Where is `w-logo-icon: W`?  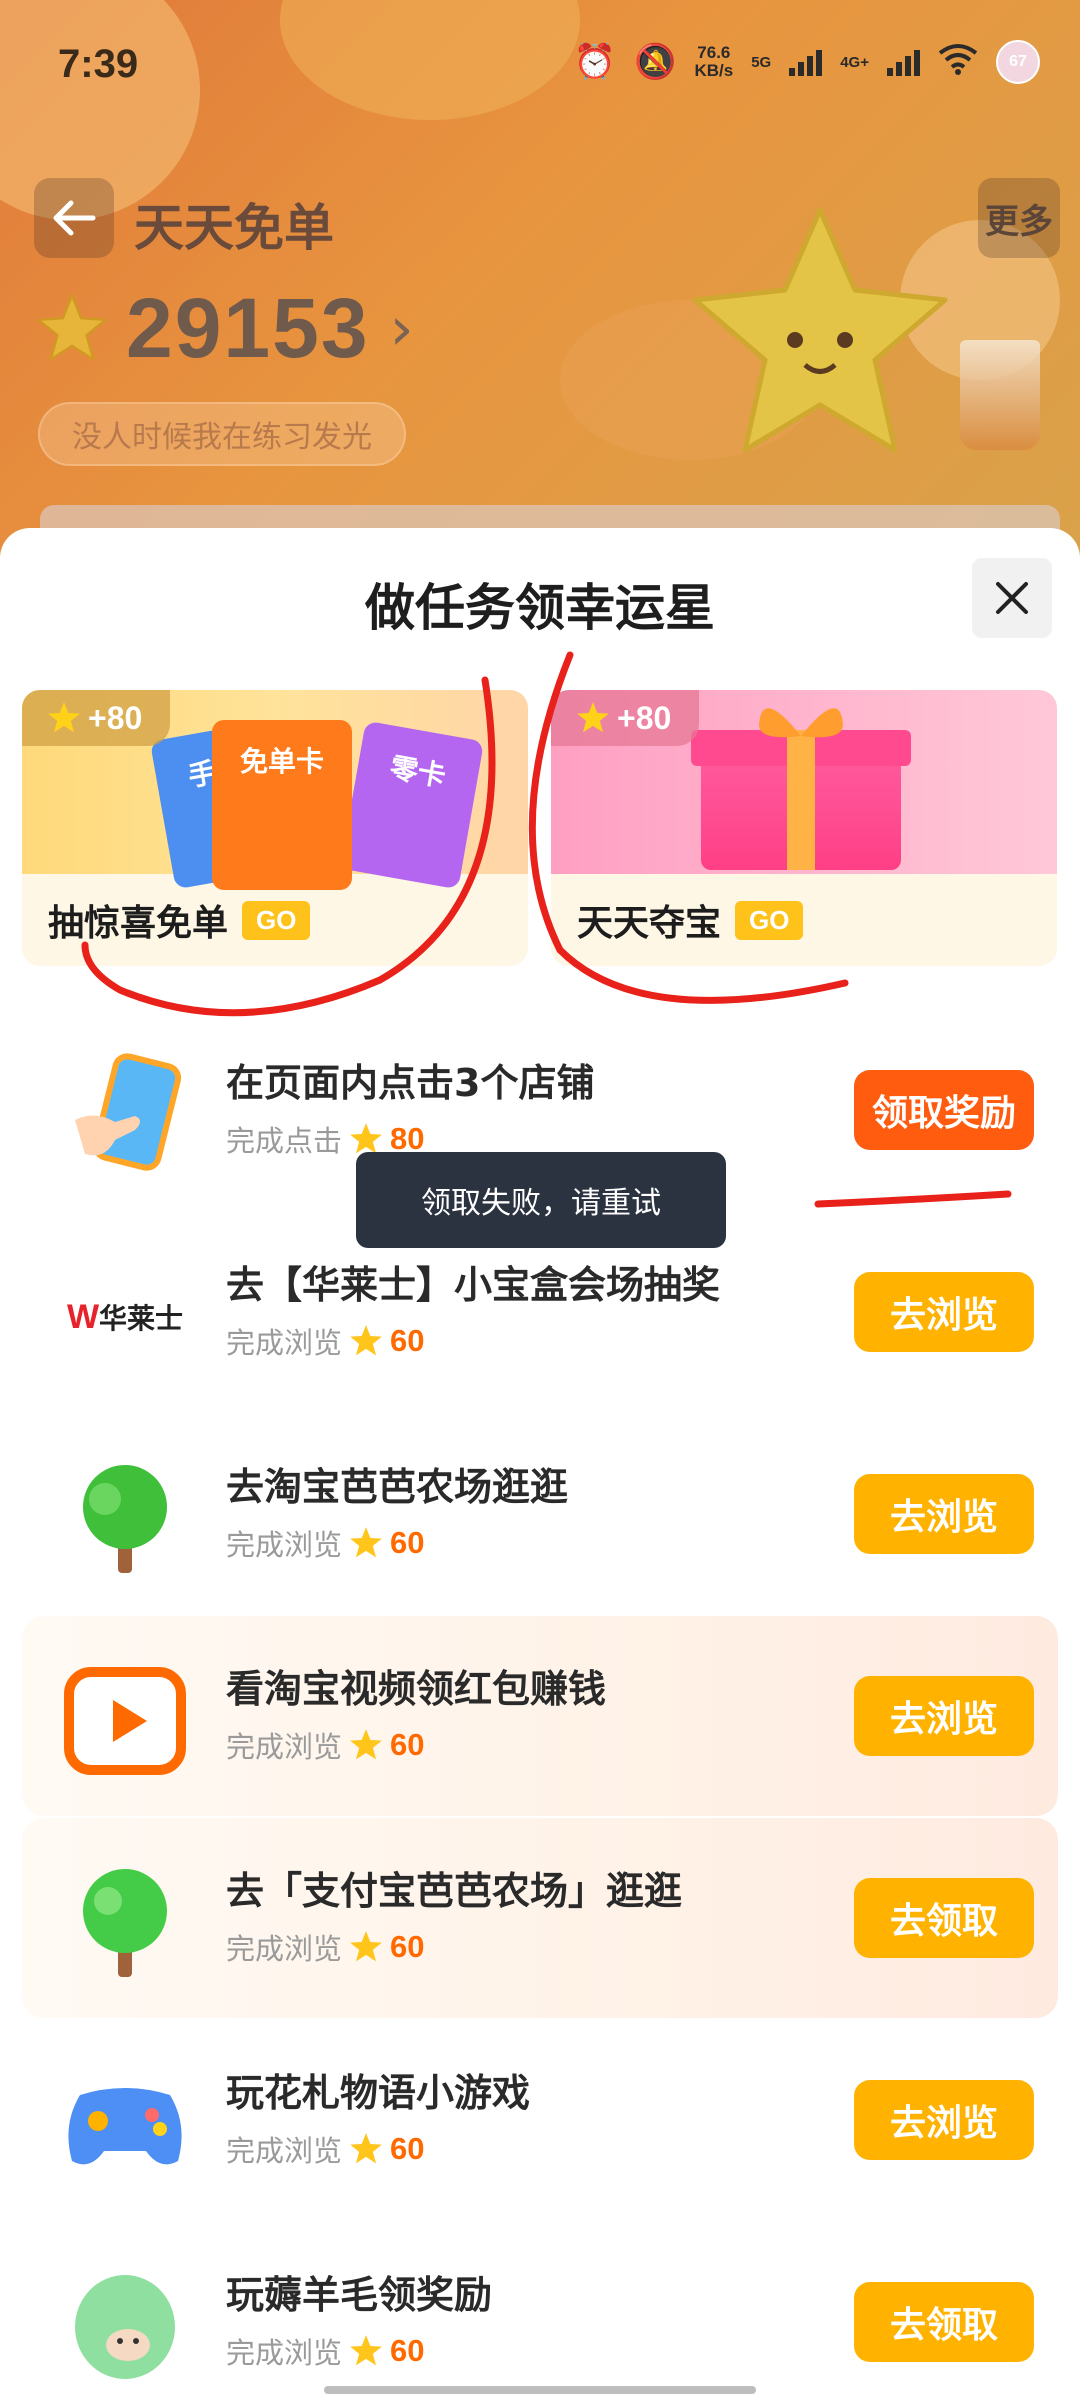
w-logo-icon: W is located at coordinates (83, 1316).